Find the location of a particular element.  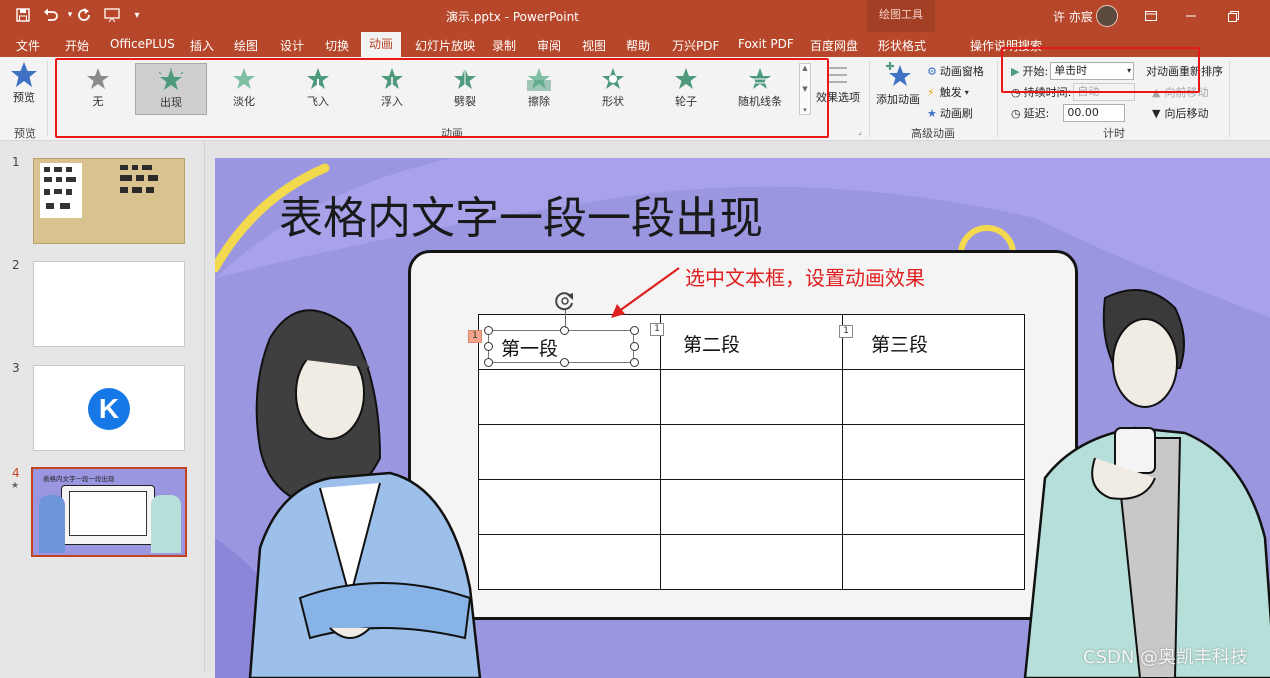

animation-painter-label: 动画刷 is located at coordinates (956, 113).